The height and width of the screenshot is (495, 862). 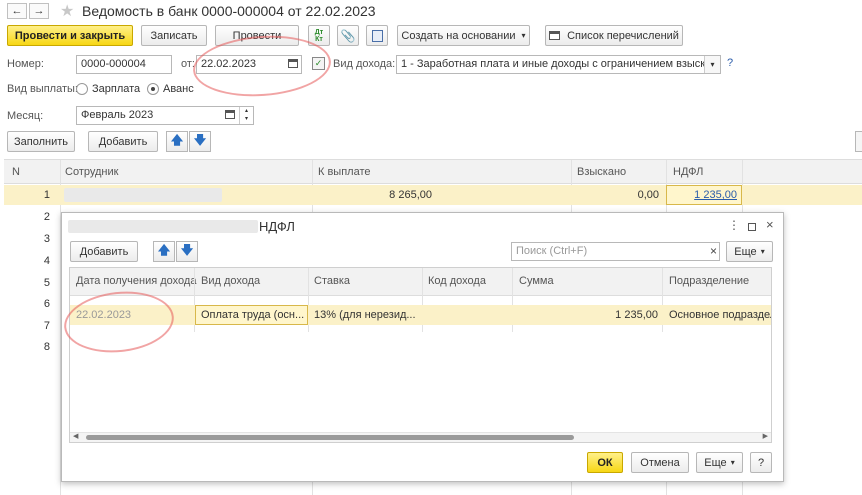 I want to click on post-and-close-button: Провести и закрыть, so click(x=70, y=35).